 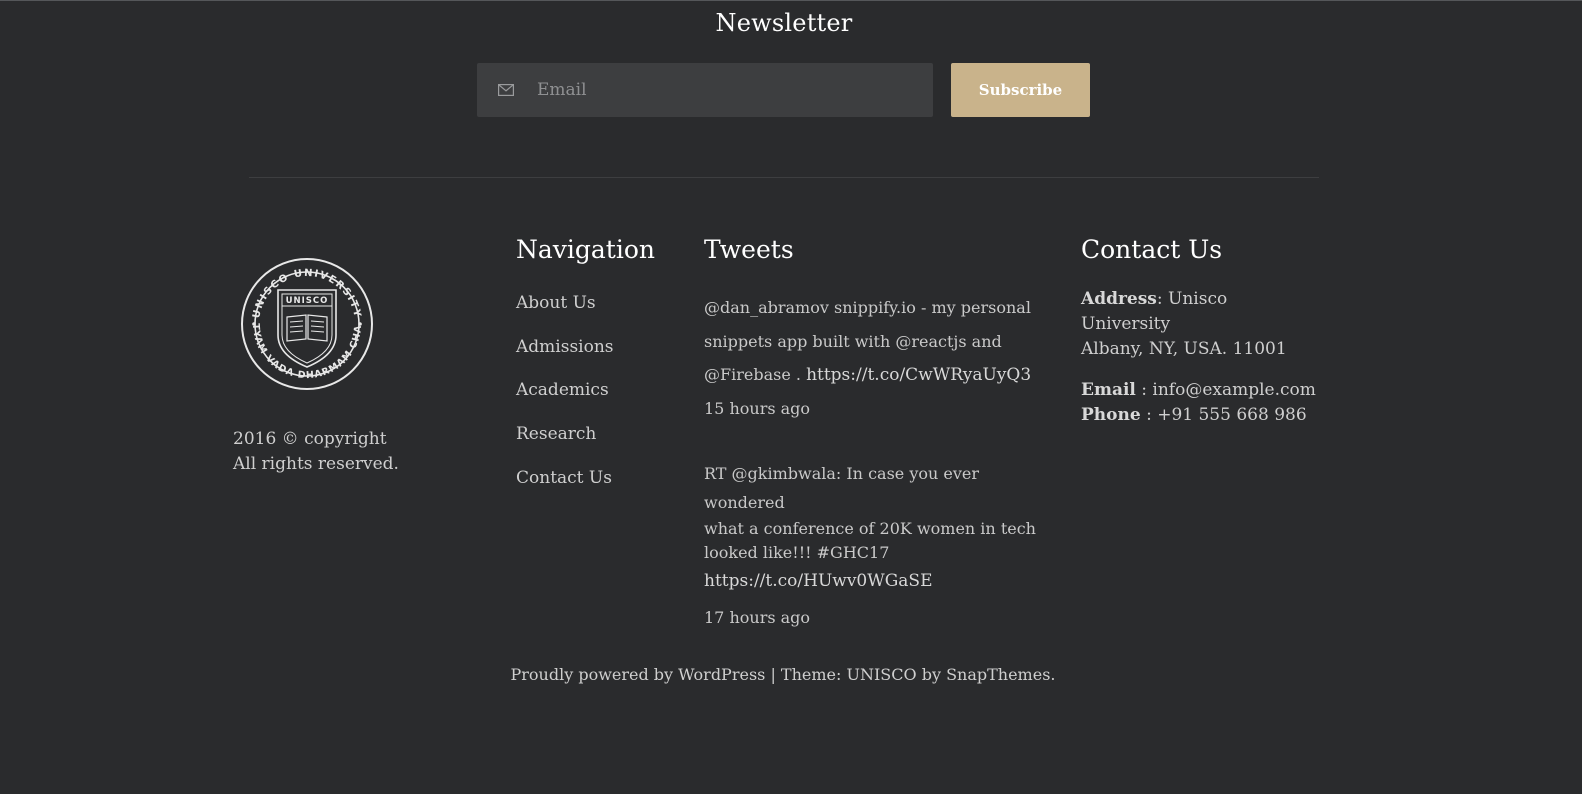 What do you see at coordinates (749, 249) in the screenshot?
I see `tweets-heading: Tweets` at bounding box center [749, 249].